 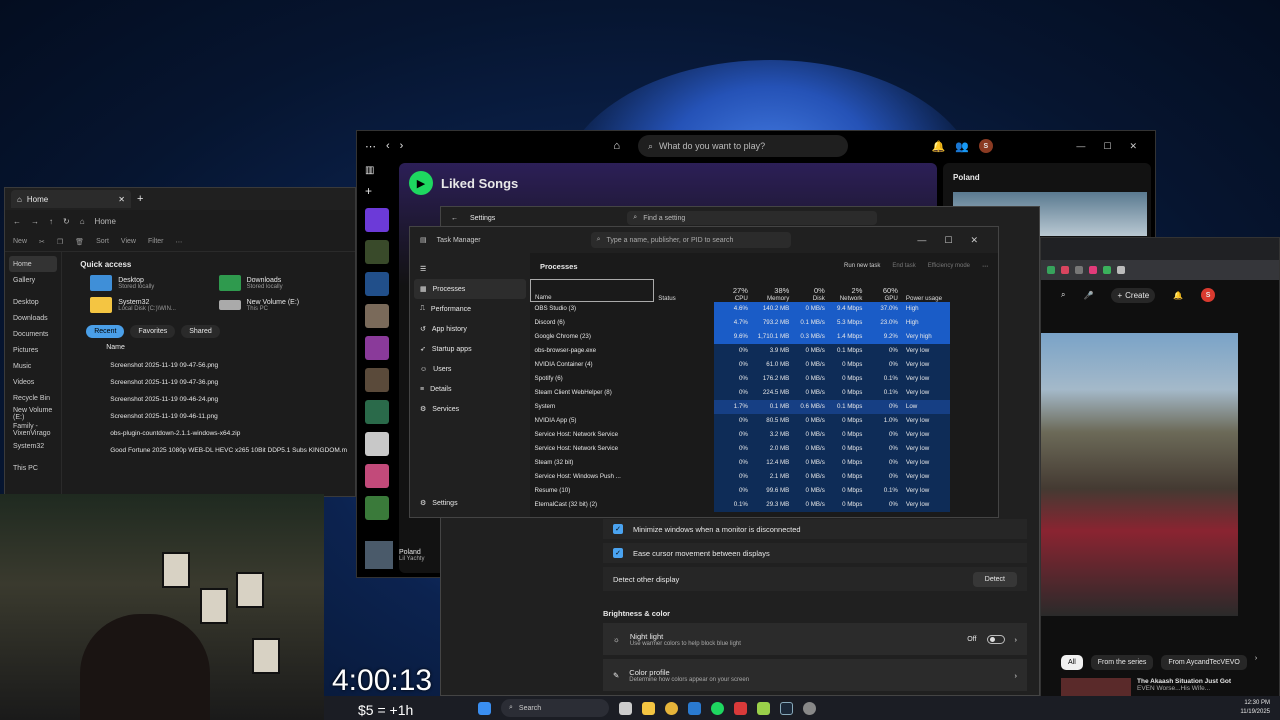 What do you see at coordinates (648, 708) in the screenshot?
I see `file-explorer-icon` at bounding box center [648, 708].